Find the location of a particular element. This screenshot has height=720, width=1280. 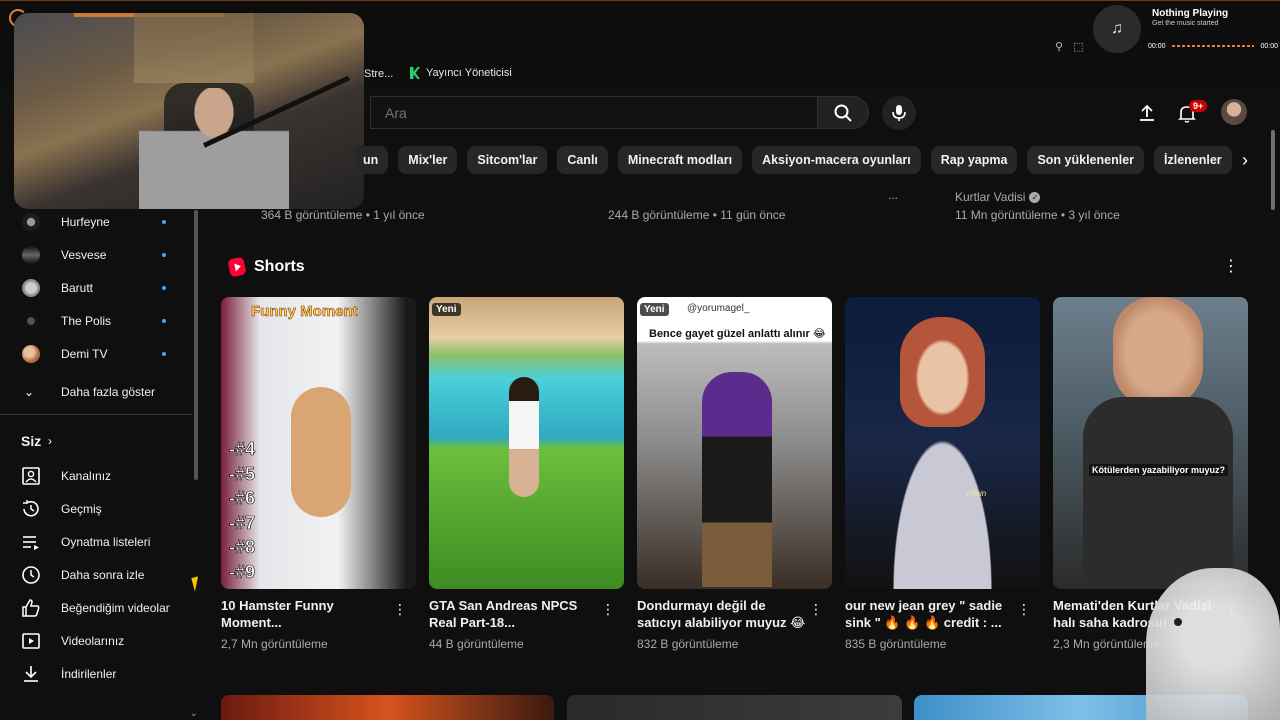

music-track is located at coordinates (1213, 46).